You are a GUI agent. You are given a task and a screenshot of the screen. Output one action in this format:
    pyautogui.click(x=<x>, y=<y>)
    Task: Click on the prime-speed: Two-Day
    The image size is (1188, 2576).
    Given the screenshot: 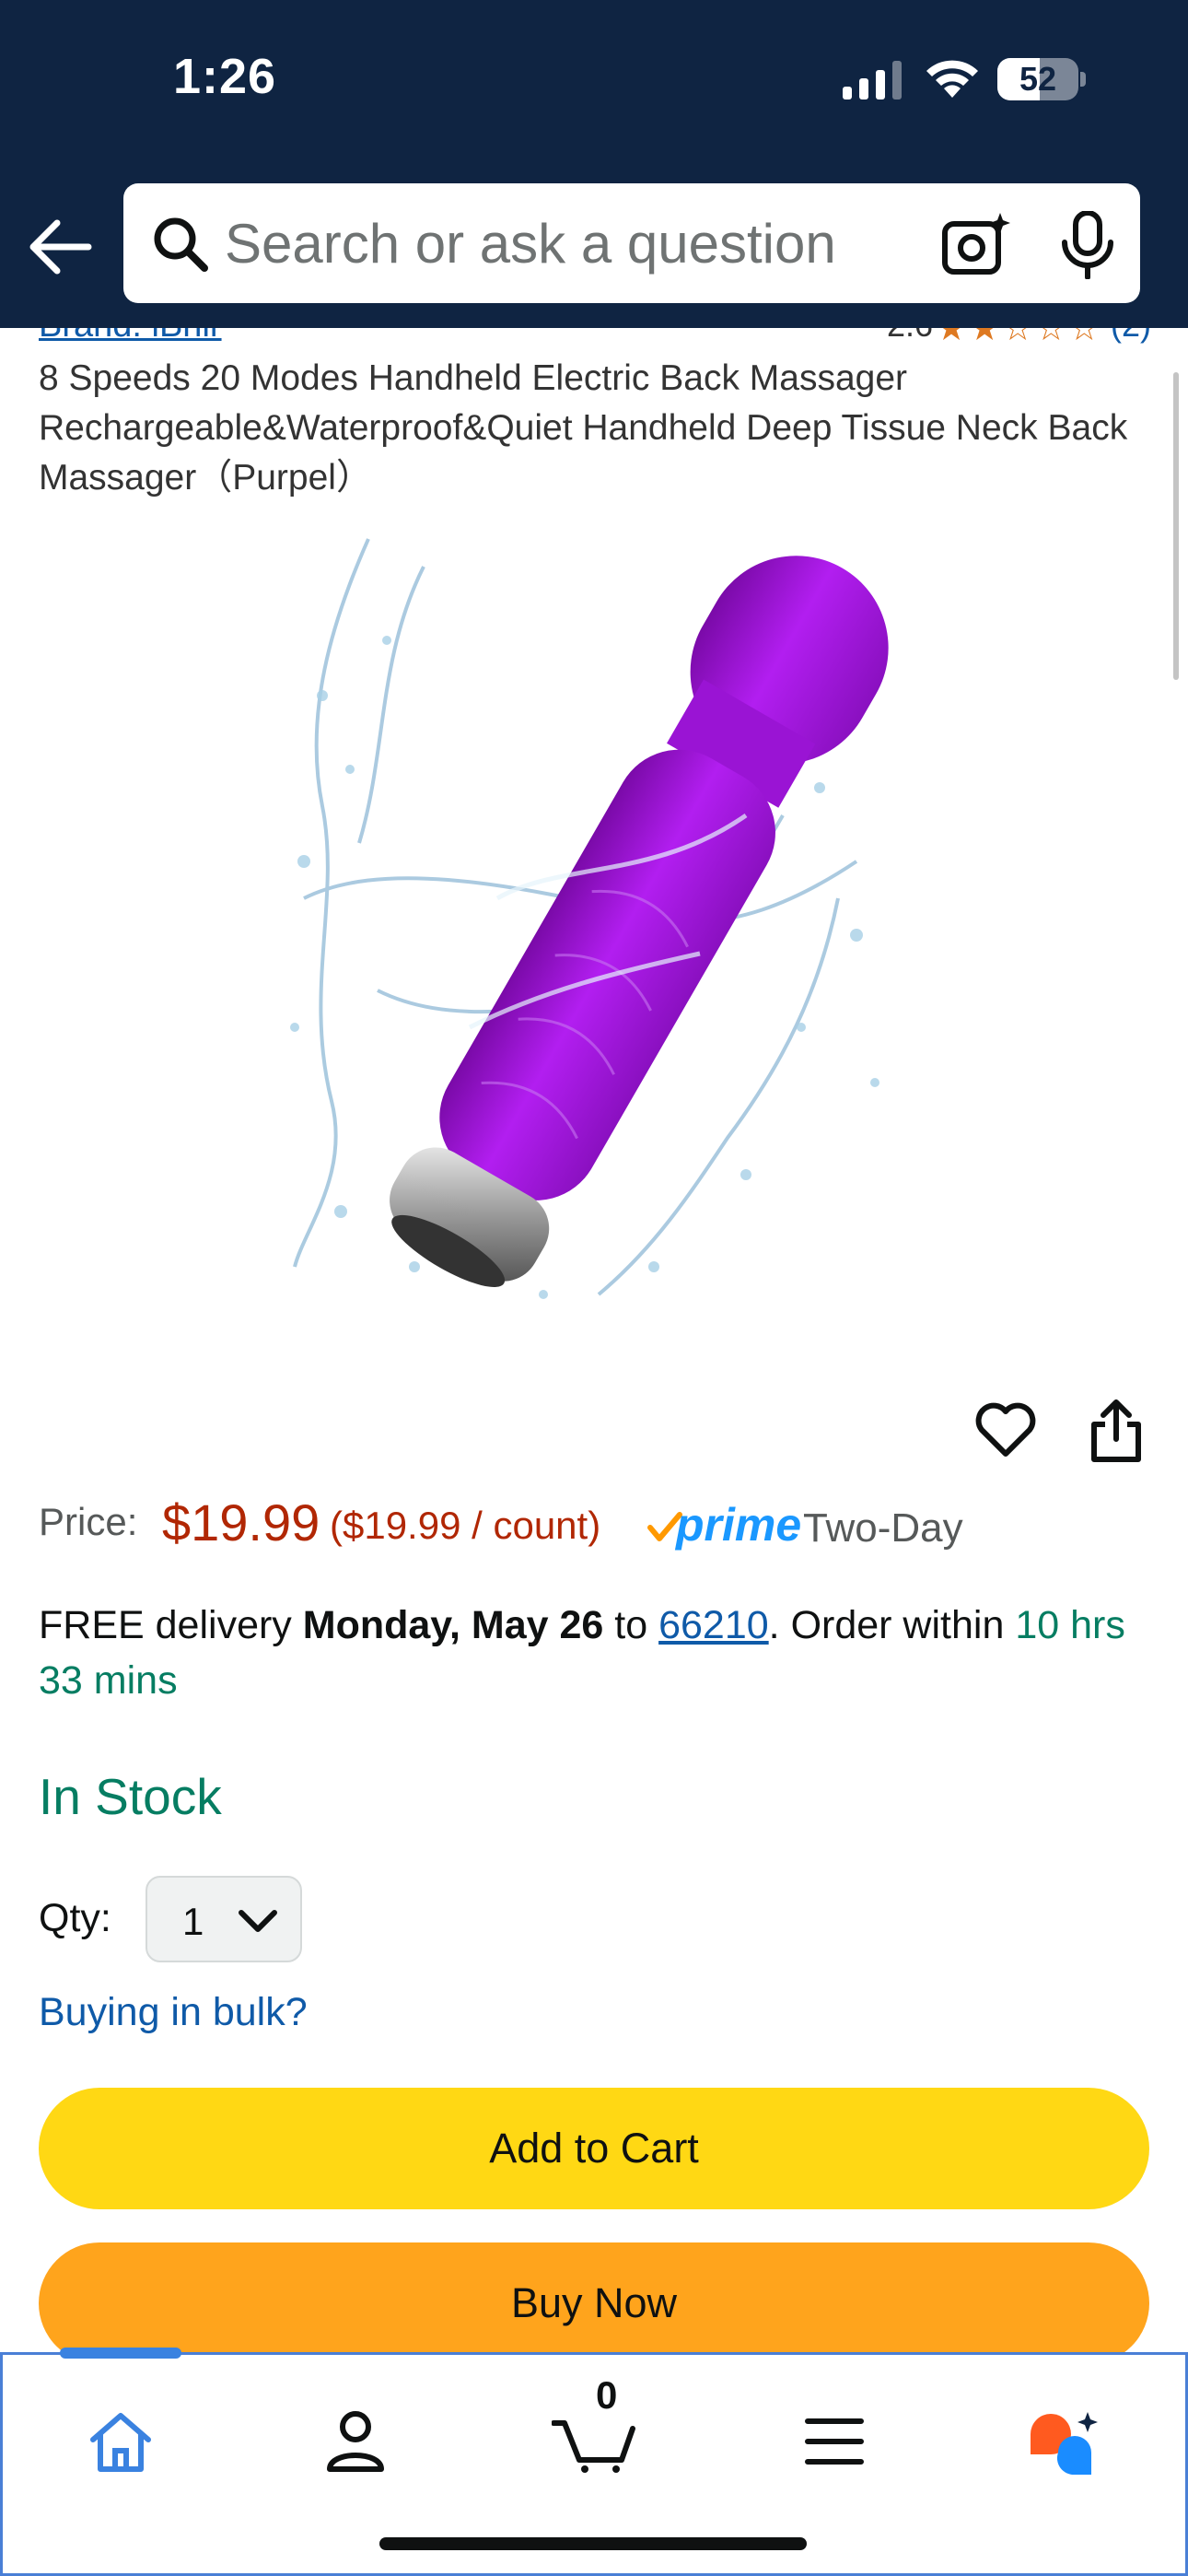 What is the action you would take?
    pyautogui.click(x=883, y=1528)
    